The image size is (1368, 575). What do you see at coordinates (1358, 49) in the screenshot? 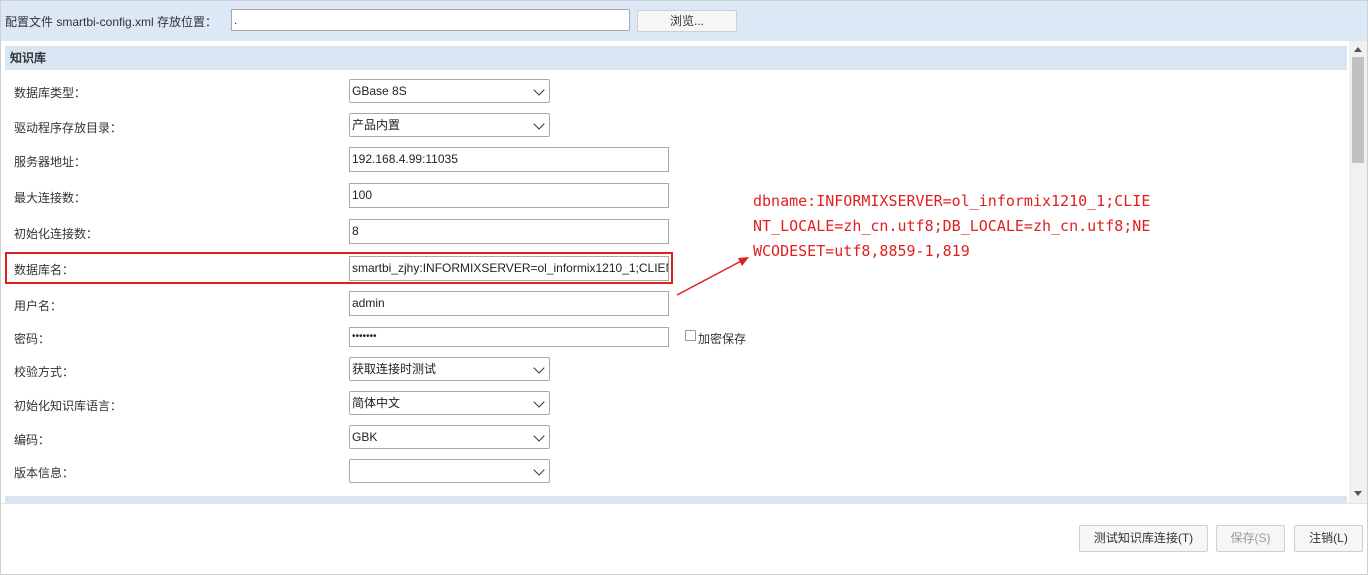
I see `scroll-up-icon` at bounding box center [1358, 49].